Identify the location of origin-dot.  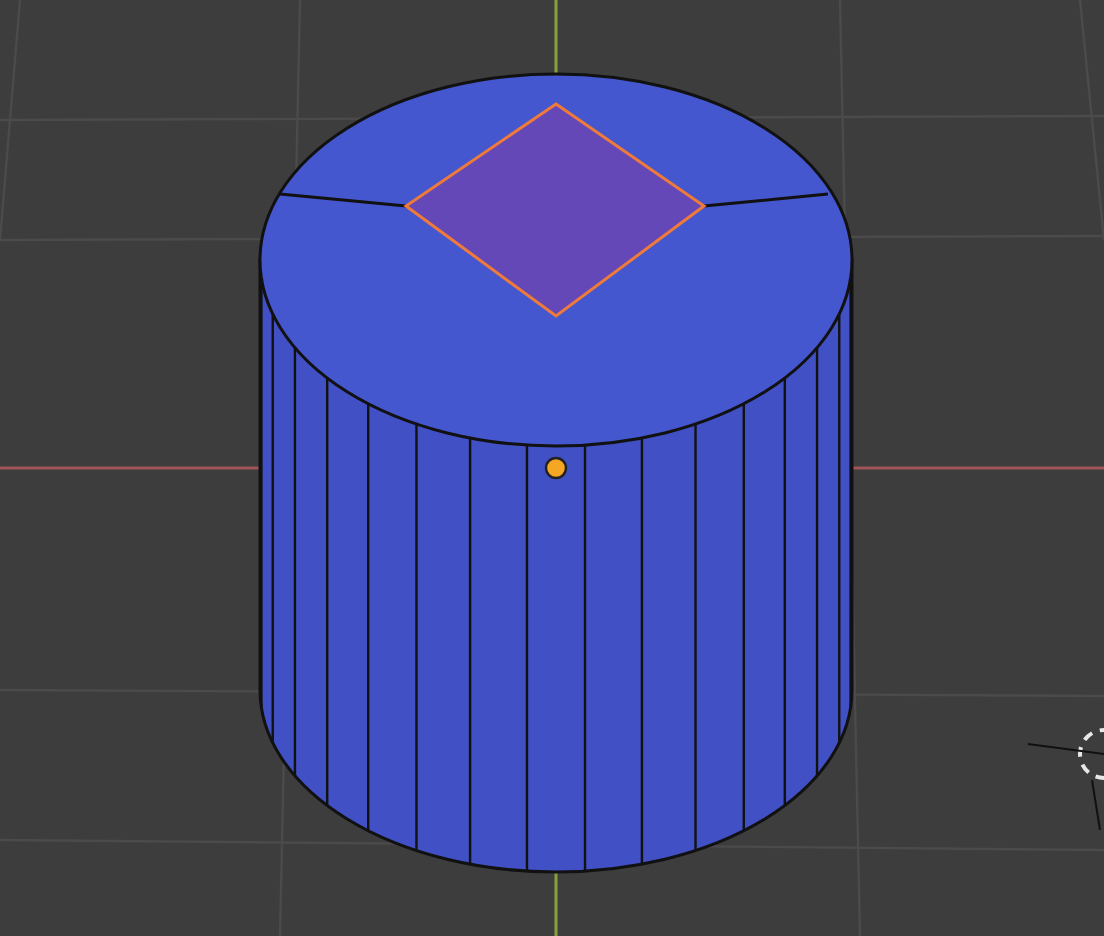
(556, 468).